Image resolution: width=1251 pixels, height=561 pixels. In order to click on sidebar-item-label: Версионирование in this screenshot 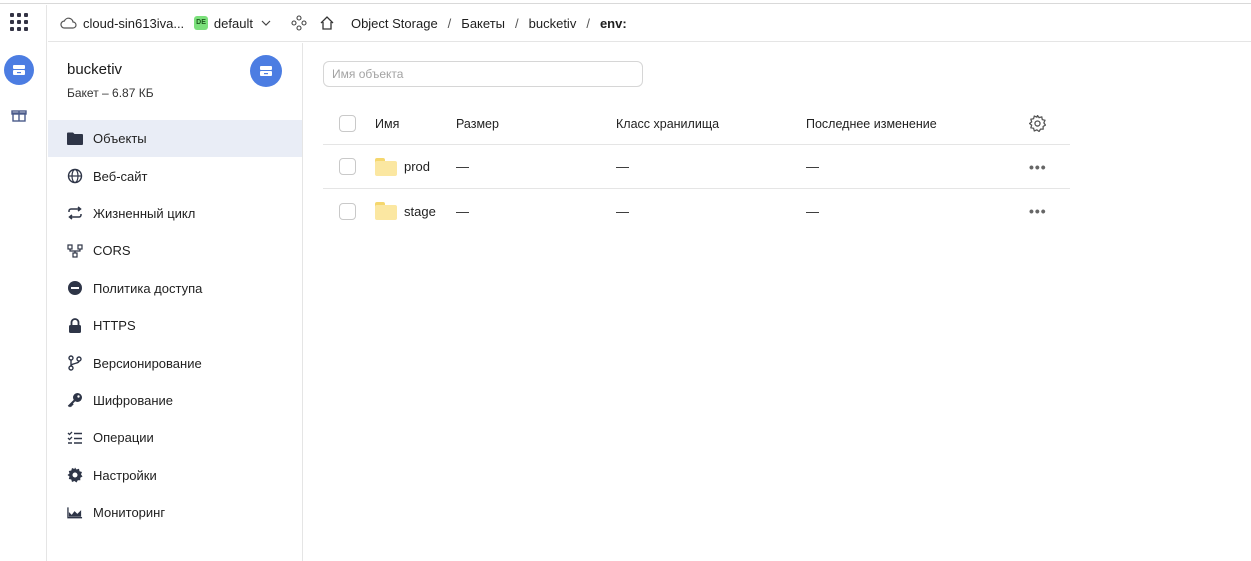, I will do `click(147, 363)`.